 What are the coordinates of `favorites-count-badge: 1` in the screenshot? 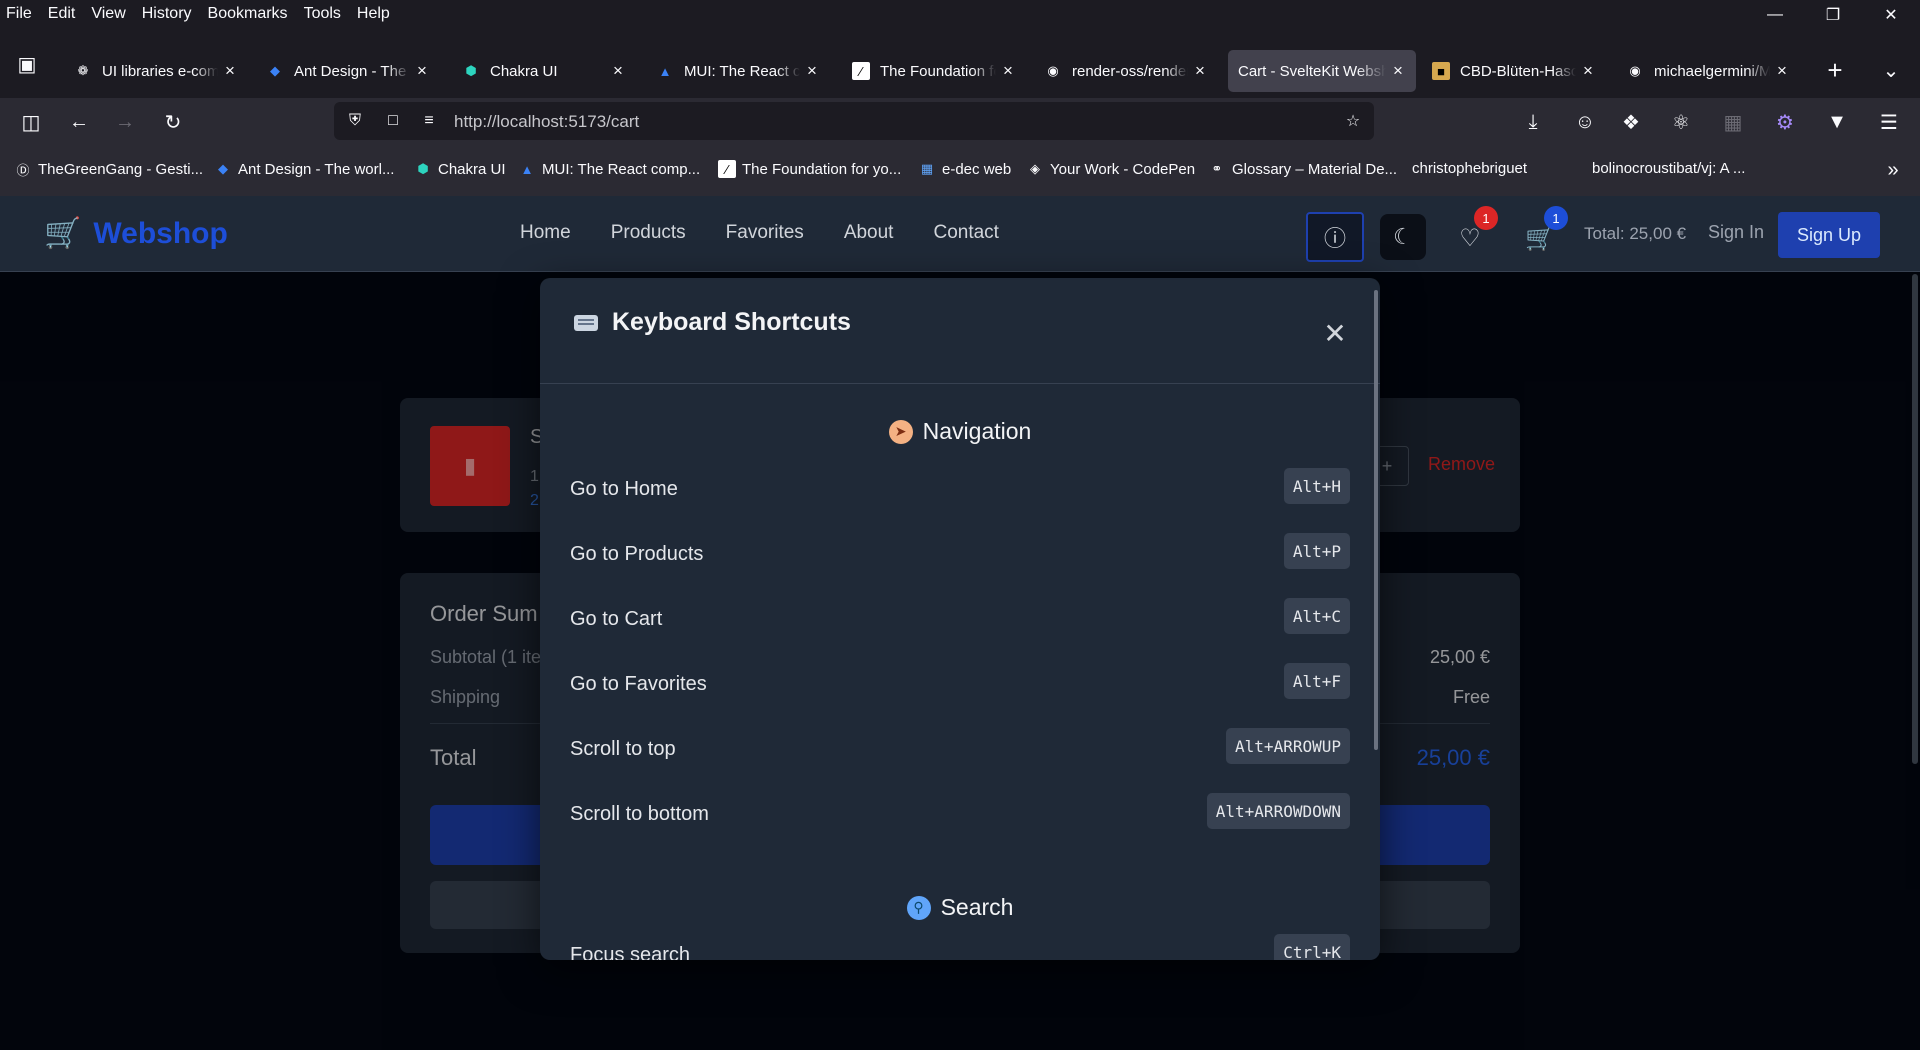 It's located at (1486, 218).